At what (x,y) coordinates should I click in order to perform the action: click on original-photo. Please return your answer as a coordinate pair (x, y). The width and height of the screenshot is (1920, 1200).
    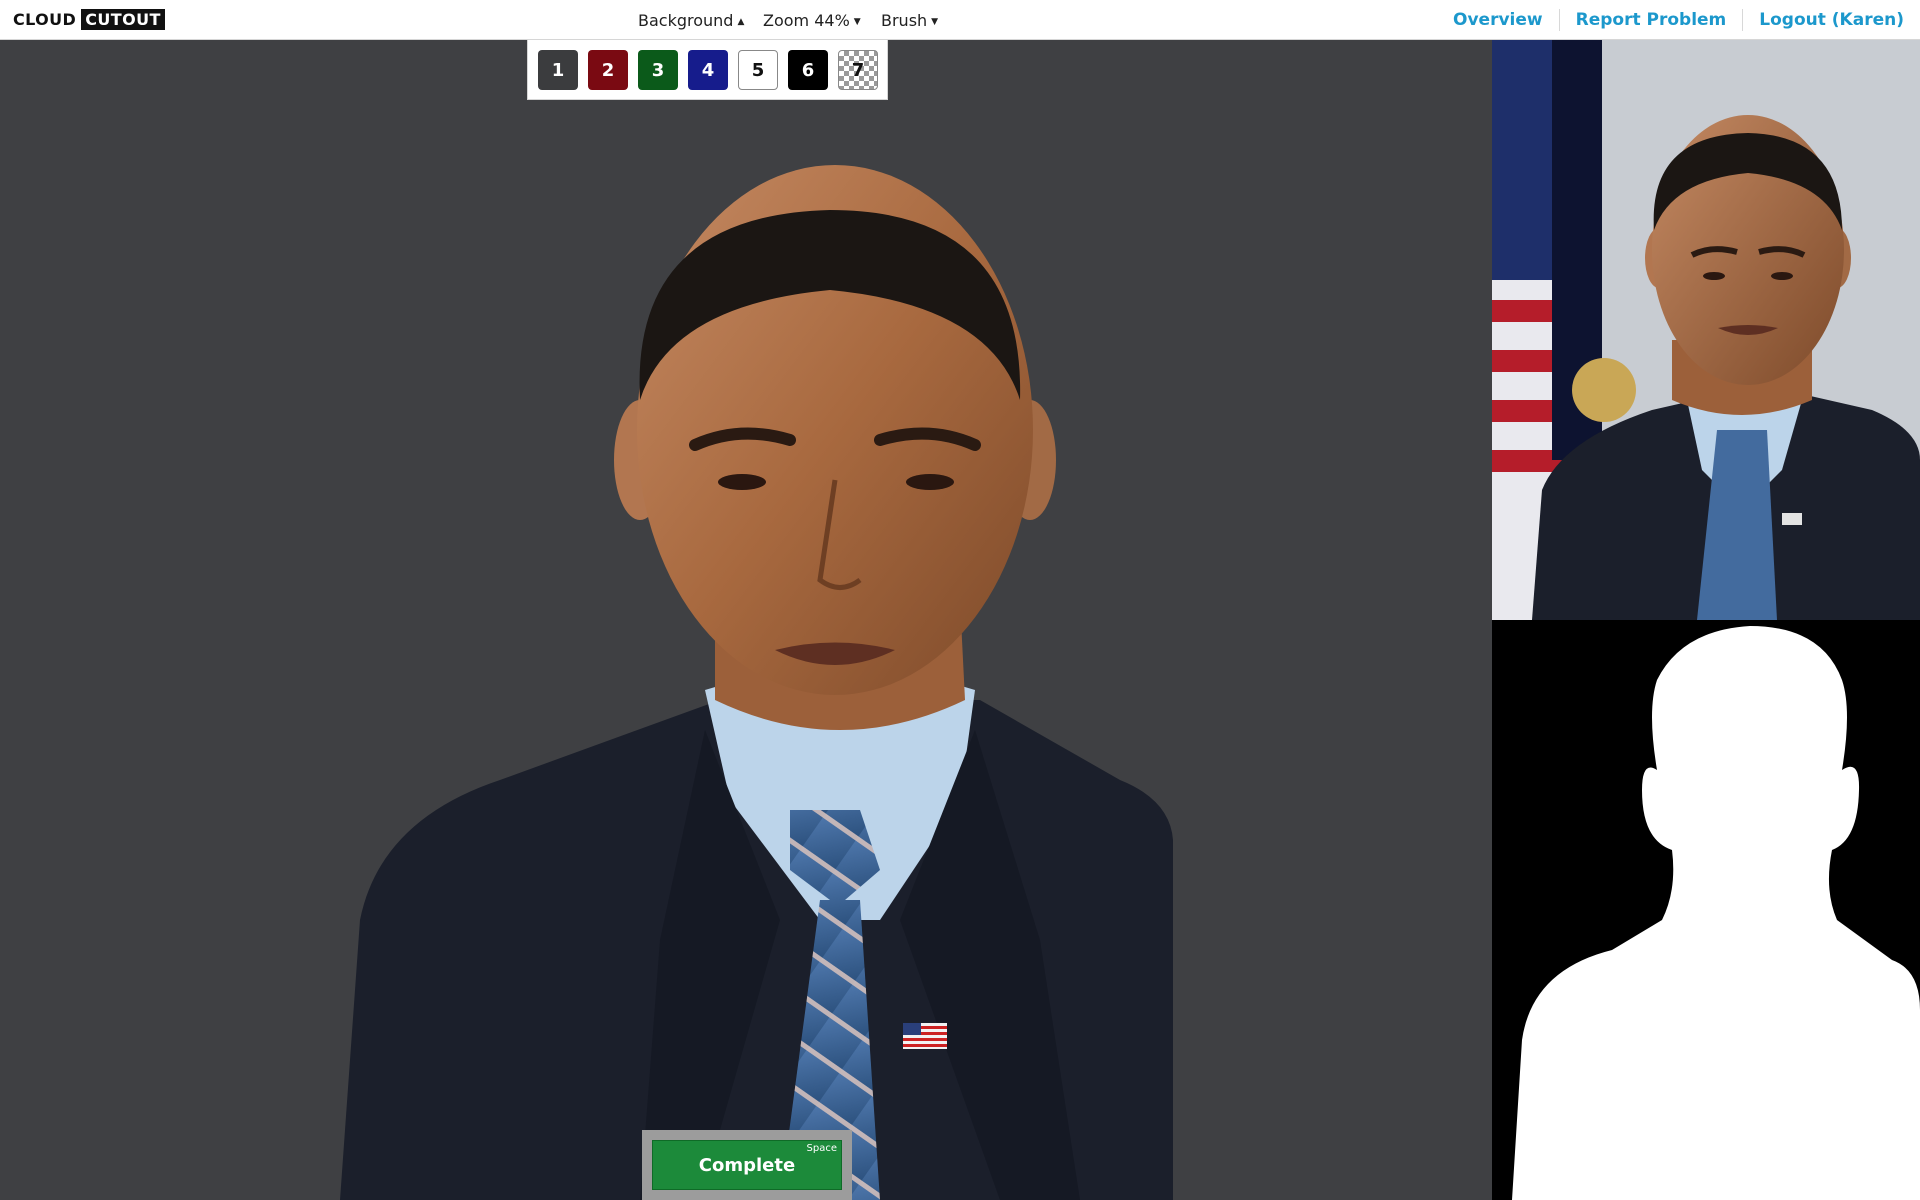
    Looking at the image, I should click on (1706, 330).